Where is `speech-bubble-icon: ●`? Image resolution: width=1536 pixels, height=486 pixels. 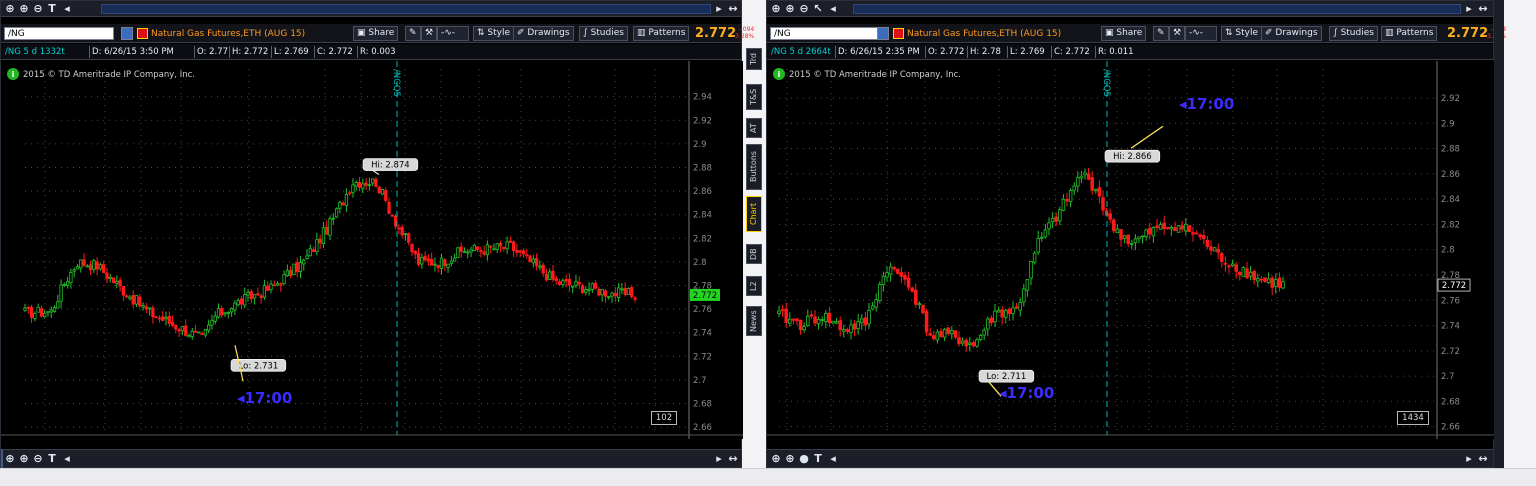 speech-bubble-icon: ● is located at coordinates (804, 459).